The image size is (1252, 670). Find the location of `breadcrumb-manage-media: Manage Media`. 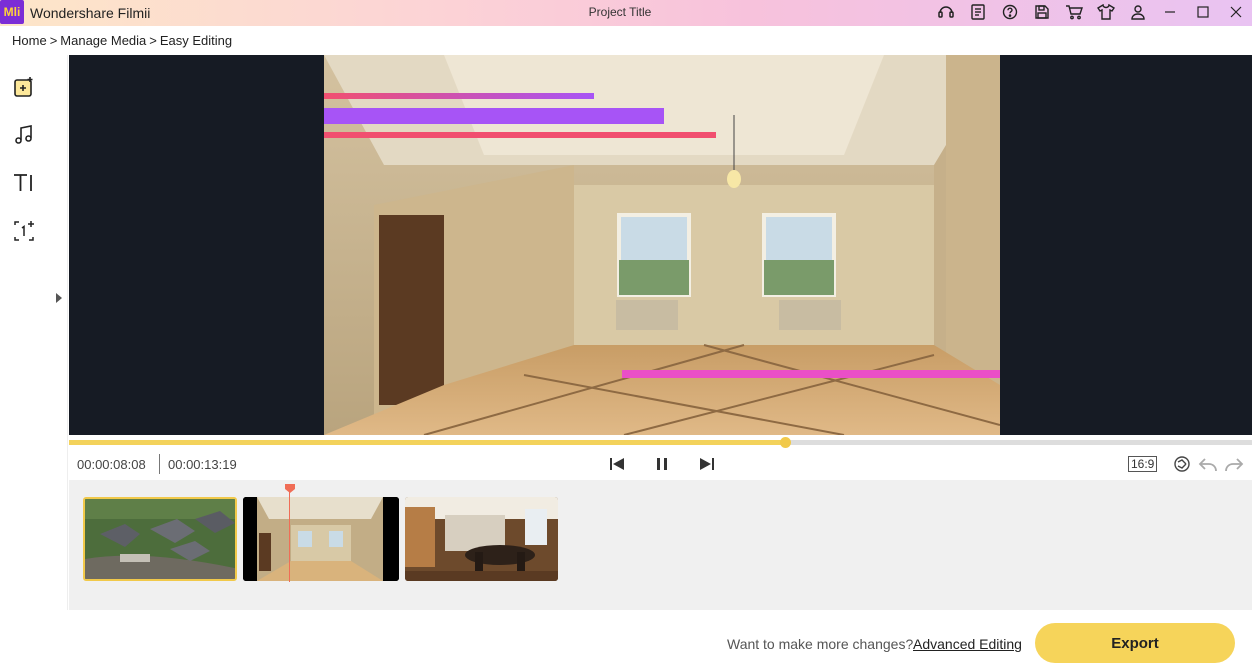

breadcrumb-manage-media: Manage Media is located at coordinates (103, 40).